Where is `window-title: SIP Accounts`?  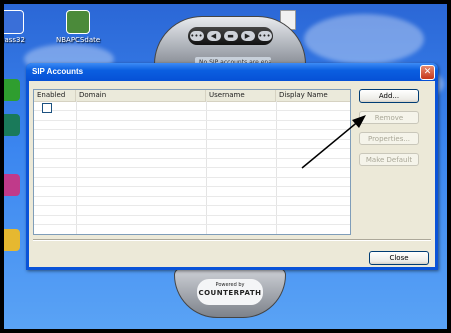
window-title: SIP Accounts is located at coordinates (58, 71).